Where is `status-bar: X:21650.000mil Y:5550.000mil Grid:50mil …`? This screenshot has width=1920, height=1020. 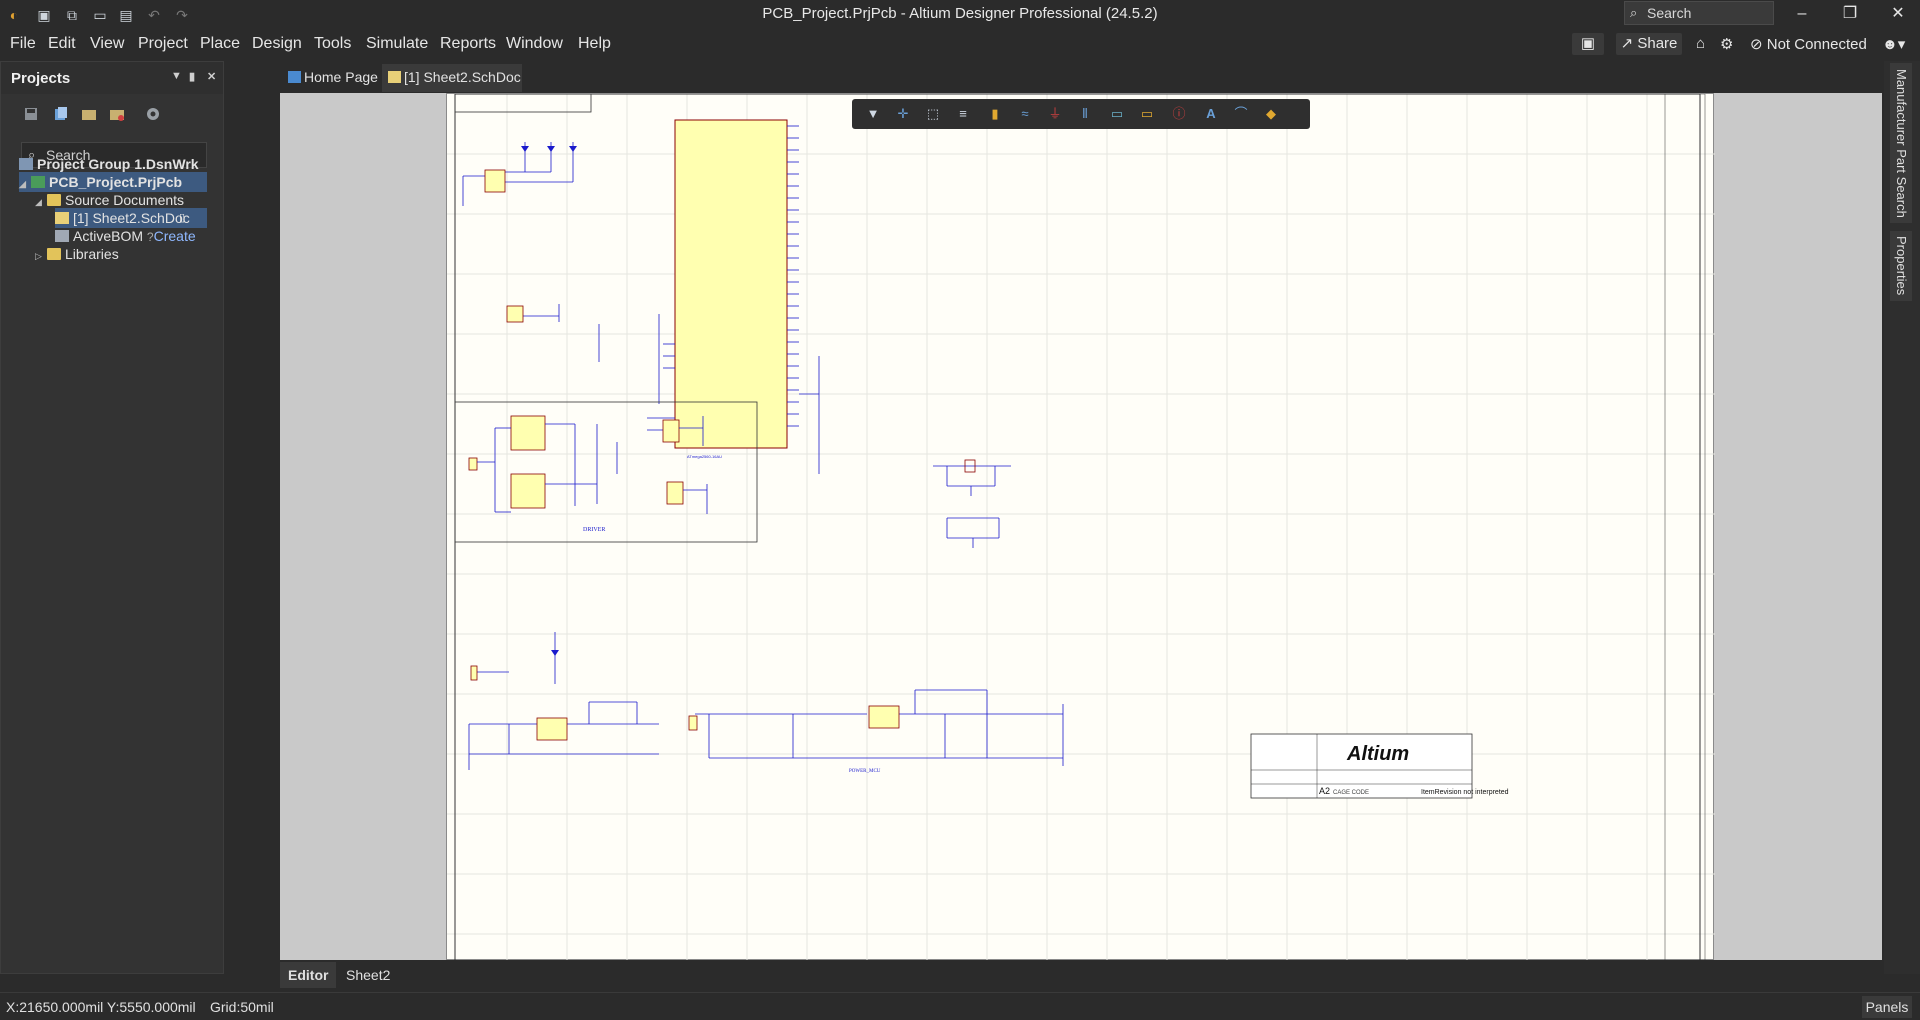 status-bar: X:21650.000mil Y:5550.000mil Grid:50mil … is located at coordinates (960, 1006).